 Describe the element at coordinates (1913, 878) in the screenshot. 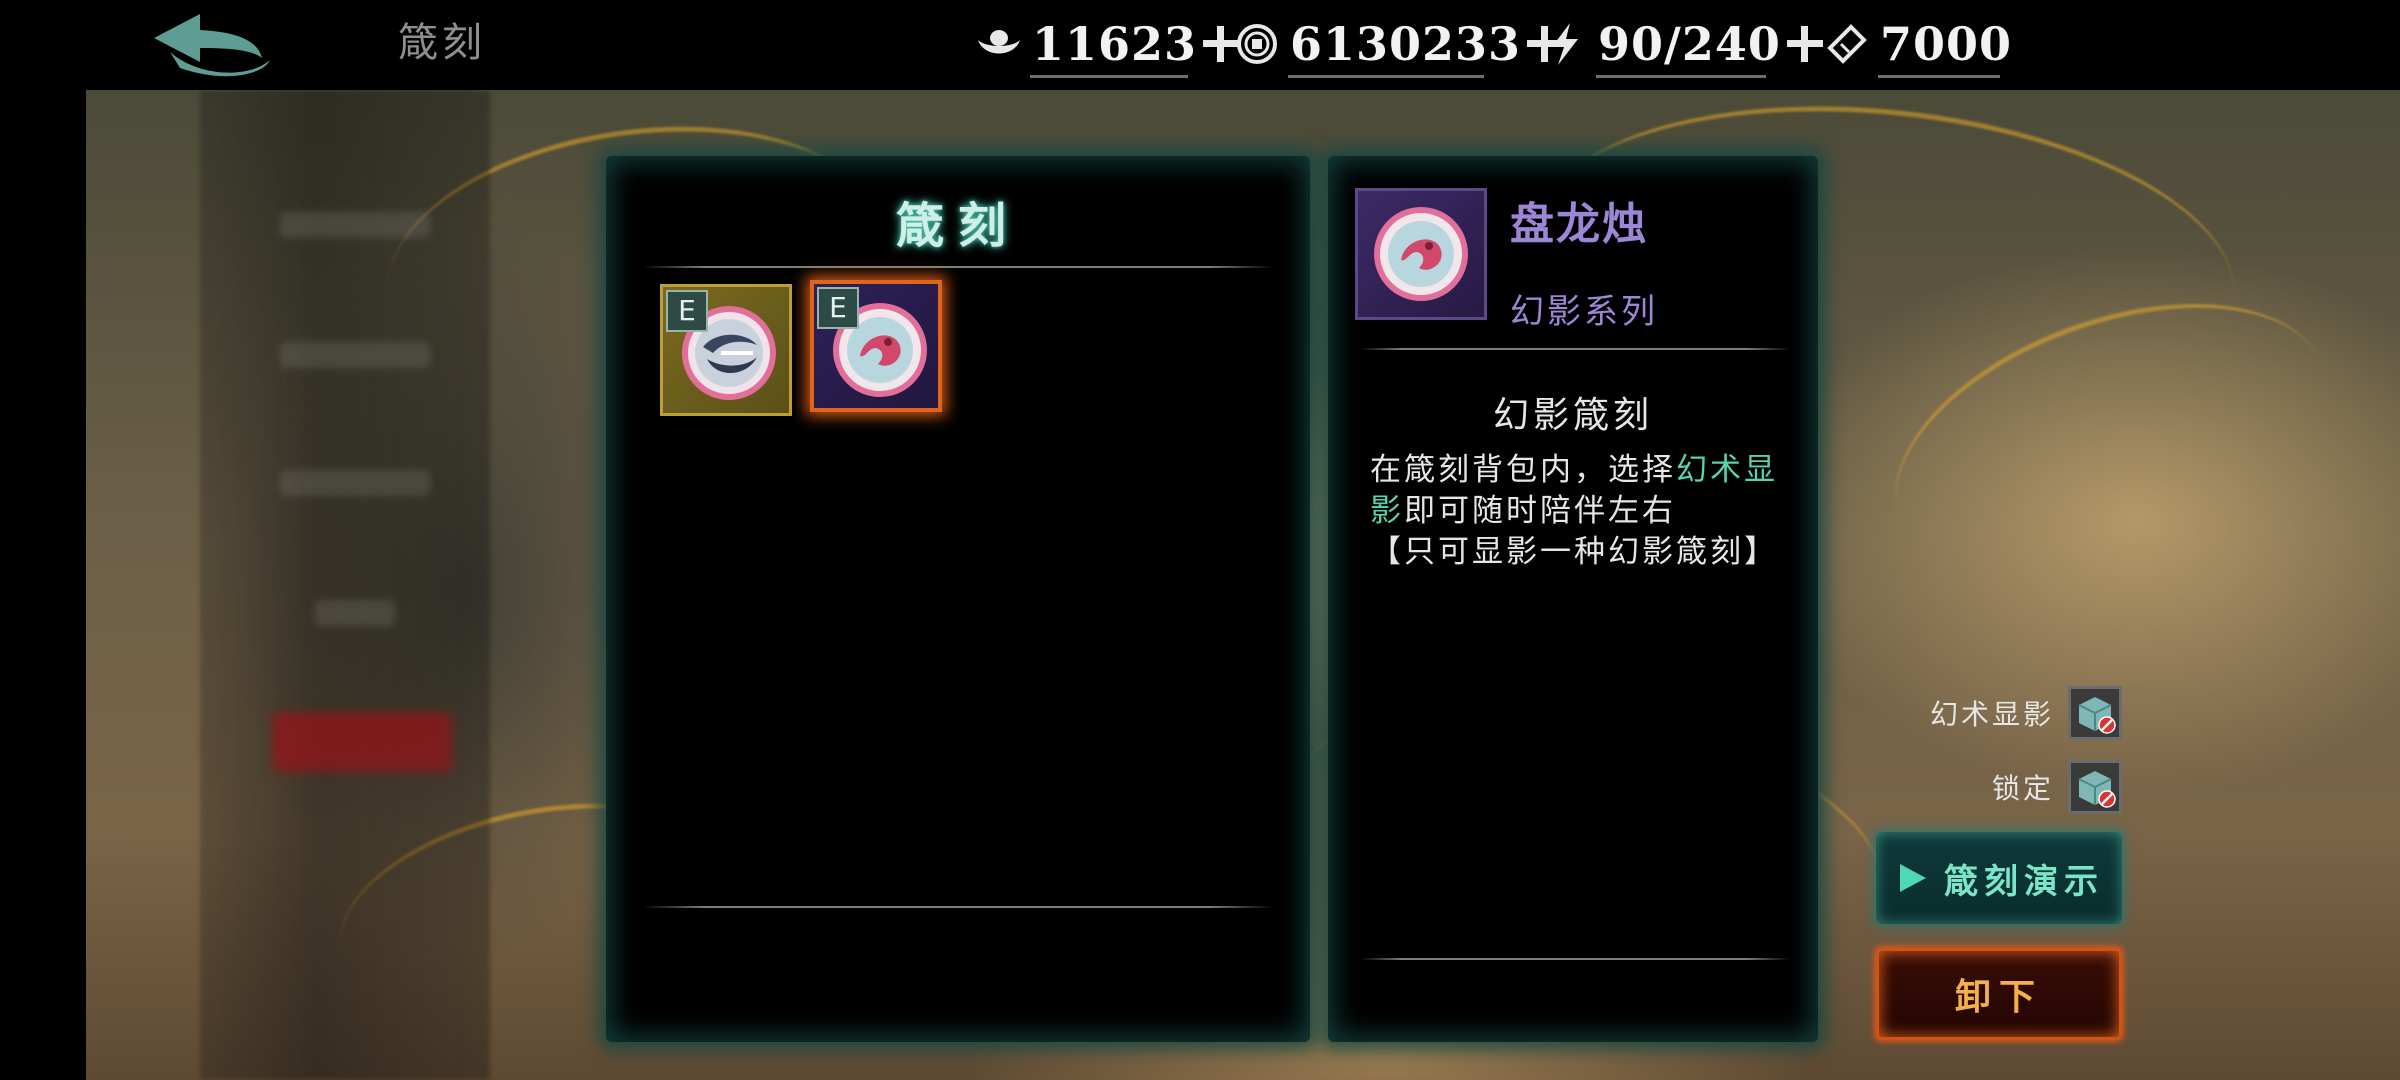

I see `play-icon` at that location.